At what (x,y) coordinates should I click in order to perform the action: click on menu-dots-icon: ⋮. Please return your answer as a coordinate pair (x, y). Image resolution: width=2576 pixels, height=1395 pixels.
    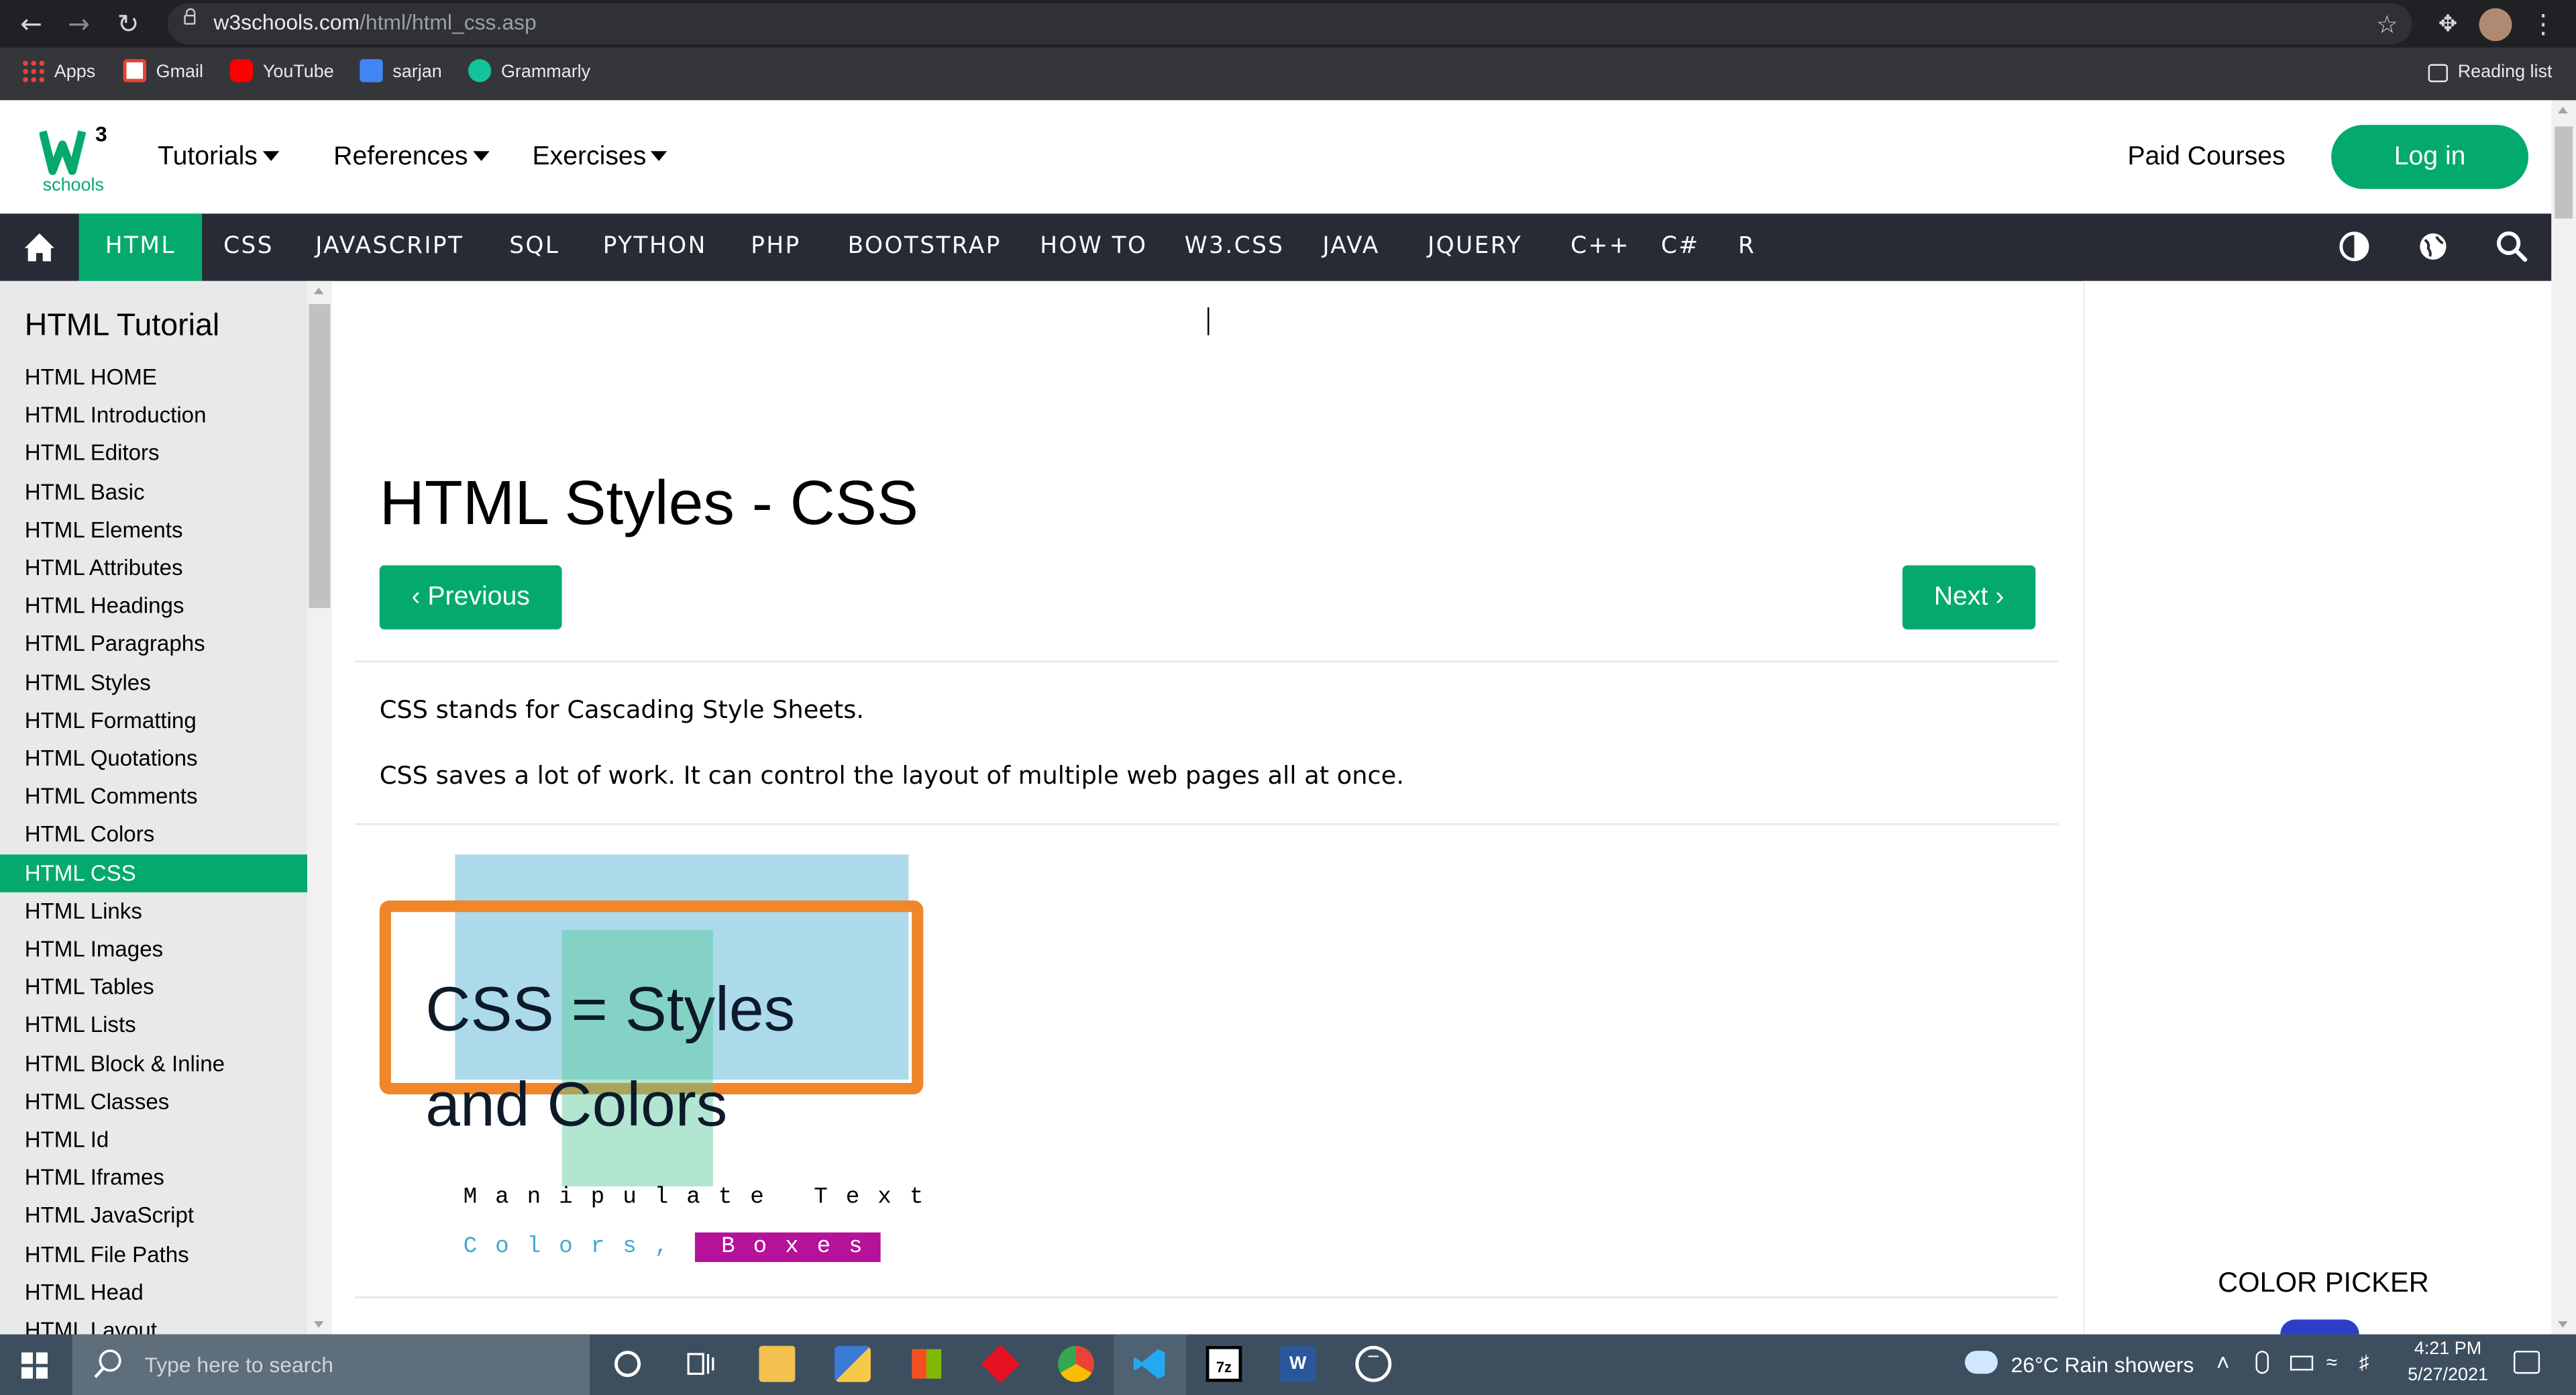
    Looking at the image, I should click on (2543, 24).